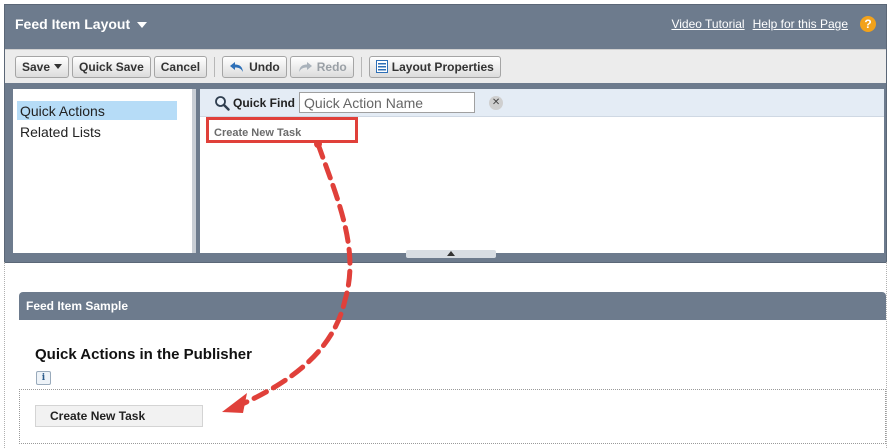 This screenshot has height=448, width=891. I want to click on clear-x-icon: ✕, so click(496, 102).